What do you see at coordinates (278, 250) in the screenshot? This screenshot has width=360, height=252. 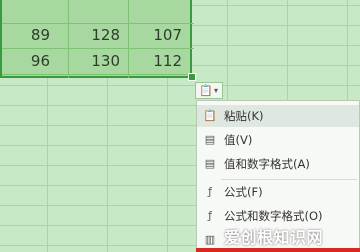 I see `highlight-box` at bounding box center [278, 250].